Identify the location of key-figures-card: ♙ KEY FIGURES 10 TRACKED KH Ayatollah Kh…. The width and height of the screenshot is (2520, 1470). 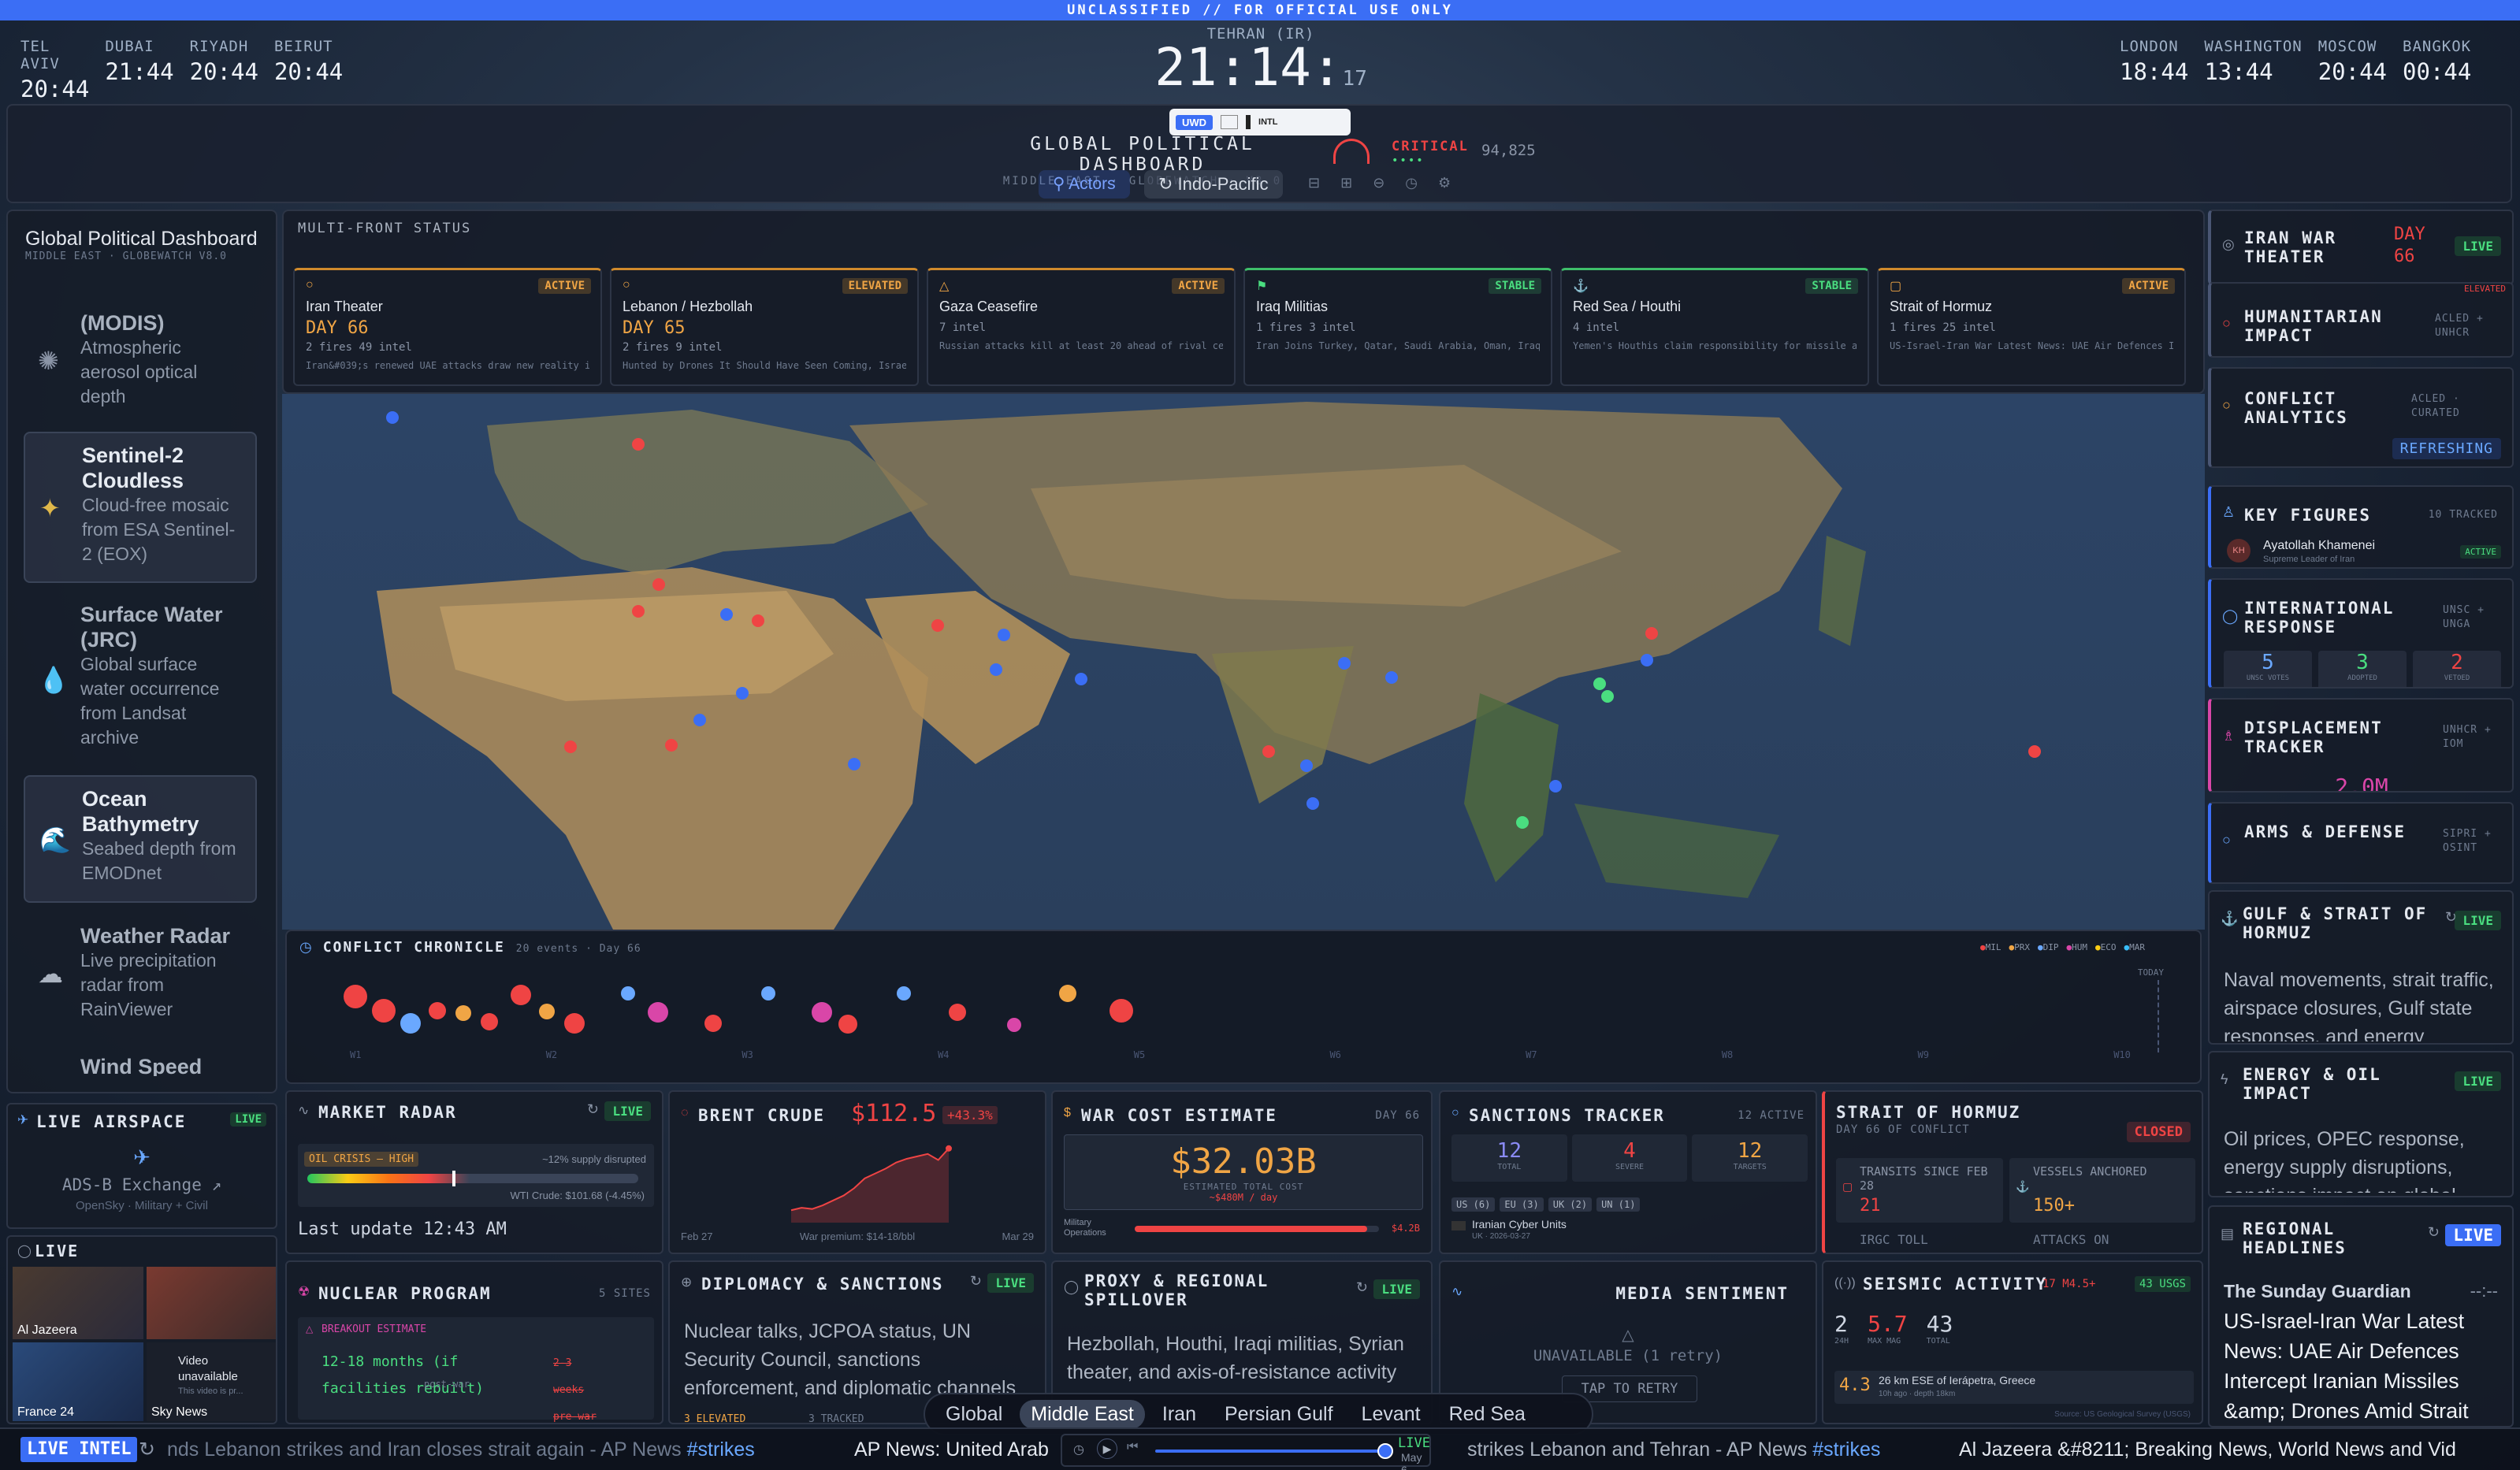
(2361, 527).